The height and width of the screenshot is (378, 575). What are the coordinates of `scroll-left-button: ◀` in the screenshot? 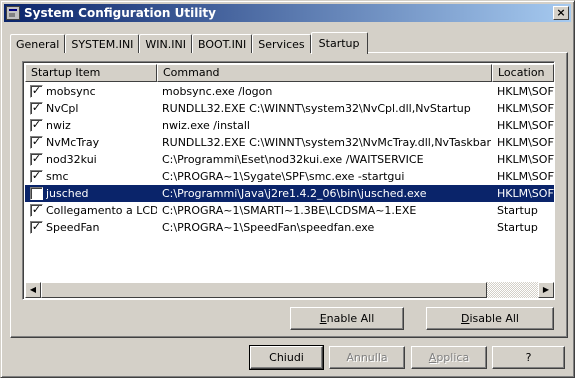 It's located at (33, 290).